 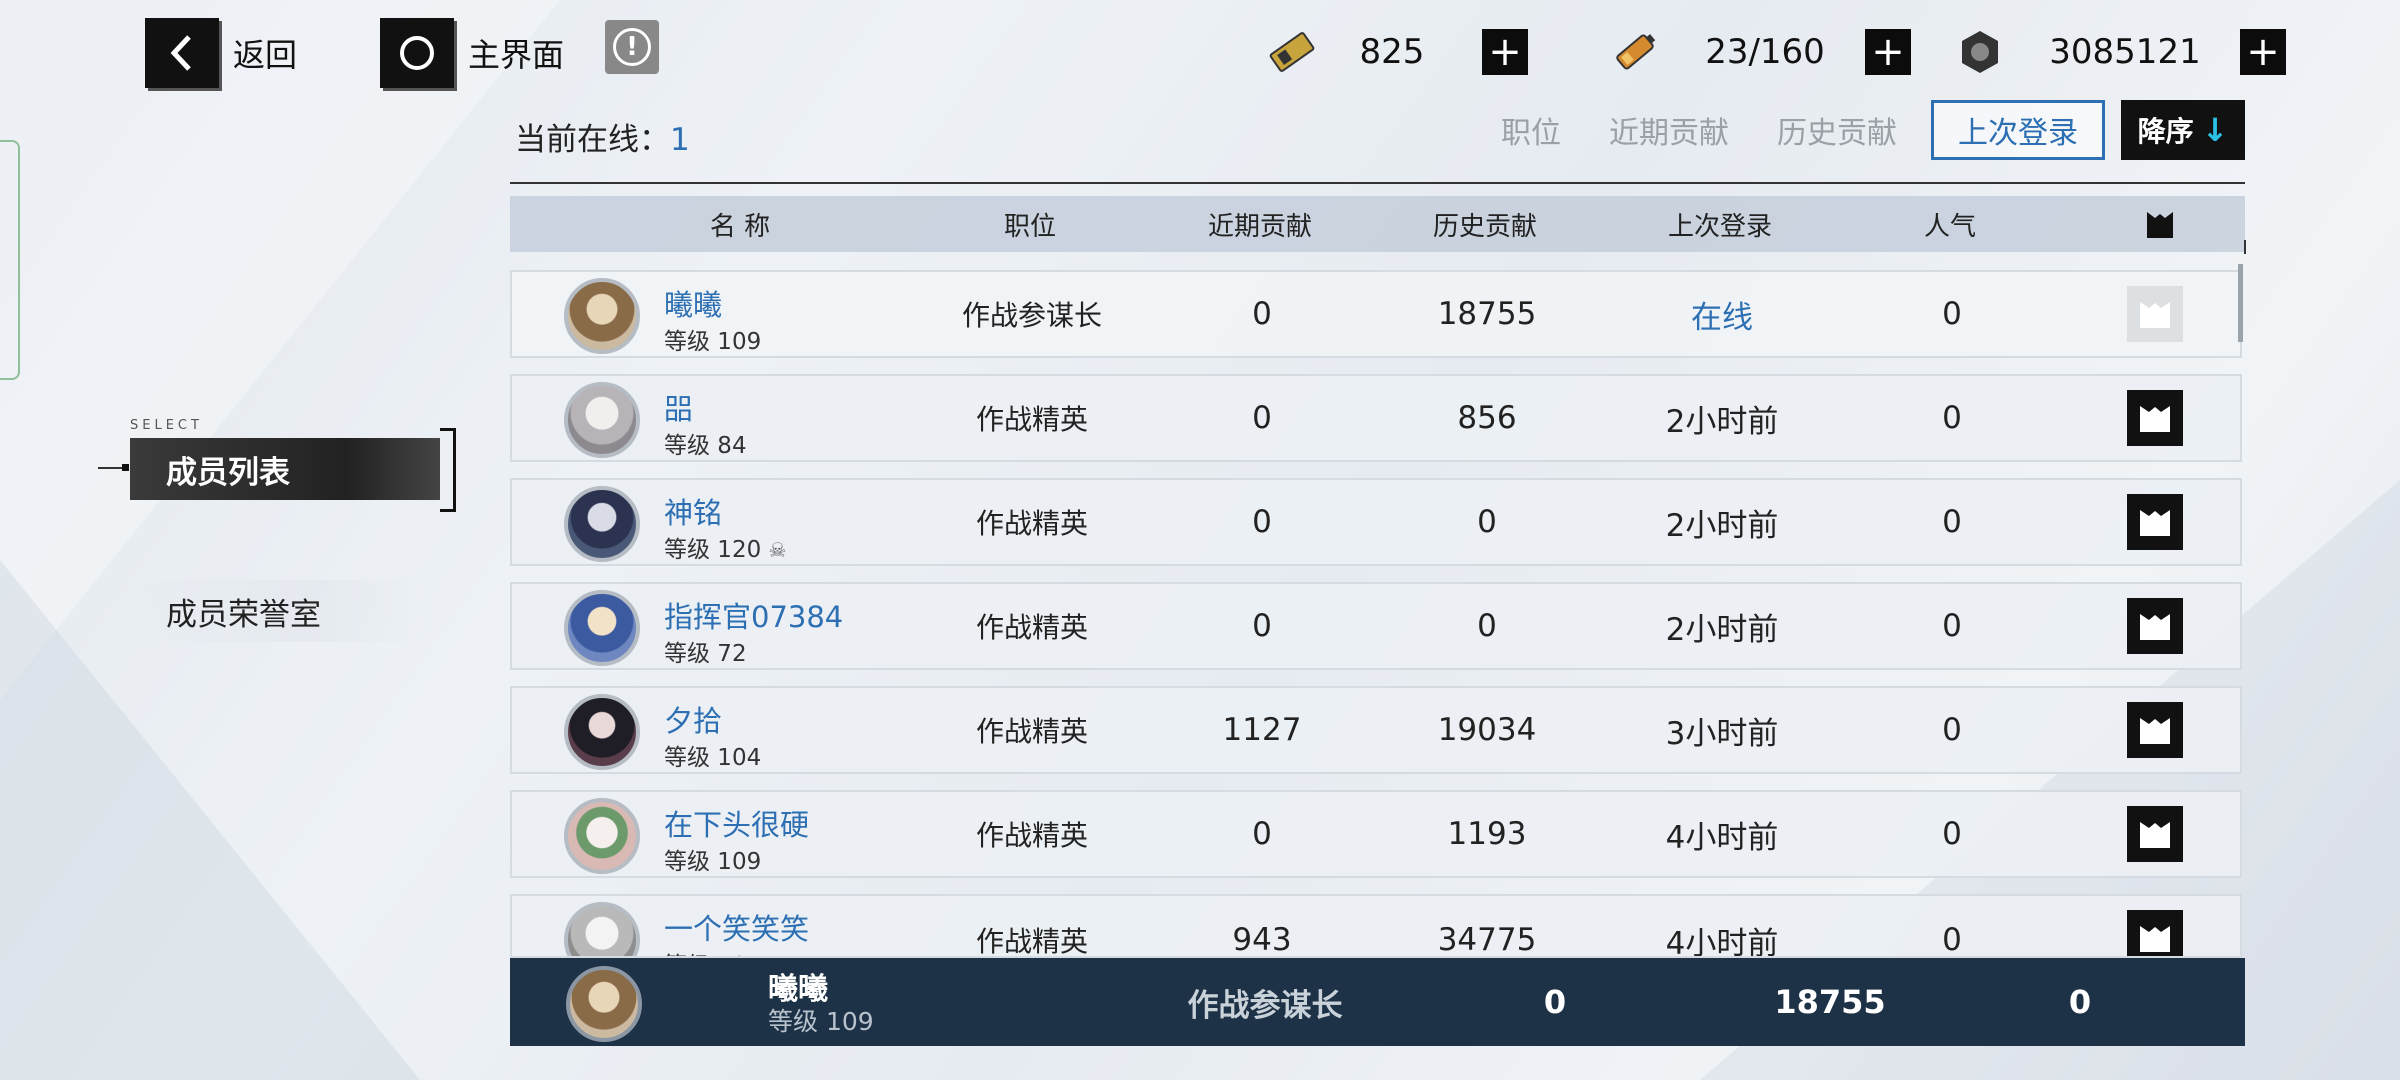 What do you see at coordinates (182, 53) in the screenshot?
I see `back-arrow-icon` at bounding box center [182, 53].